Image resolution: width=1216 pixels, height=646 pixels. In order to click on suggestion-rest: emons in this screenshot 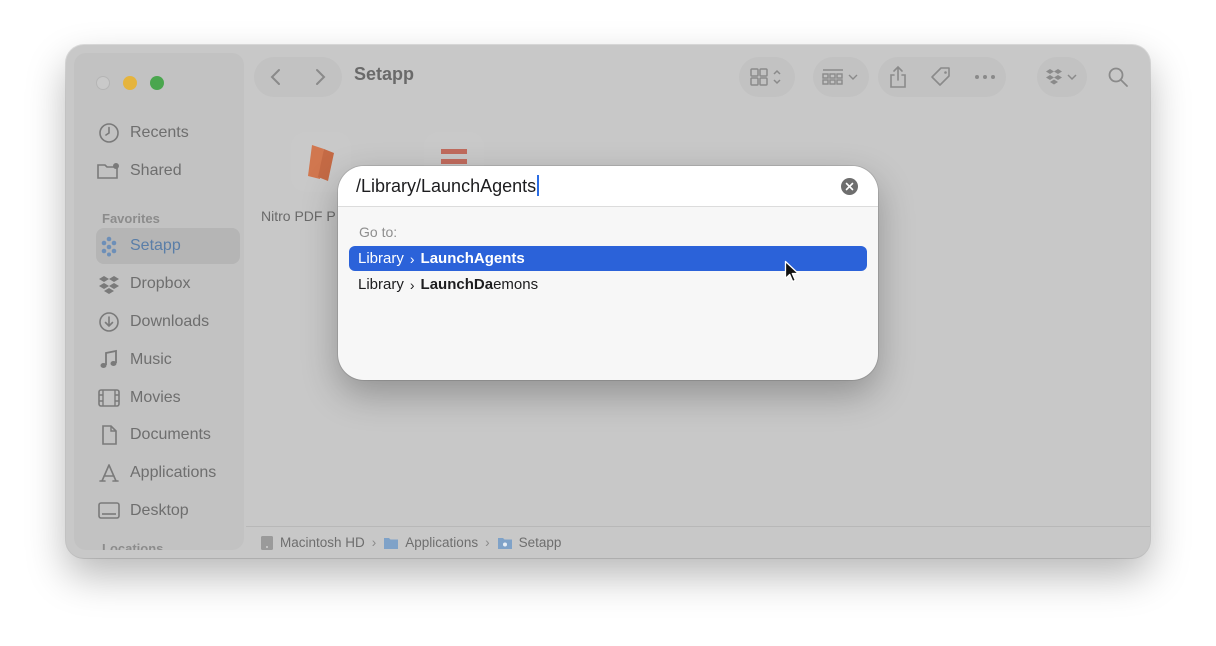, I will do `click(516, 284)`.